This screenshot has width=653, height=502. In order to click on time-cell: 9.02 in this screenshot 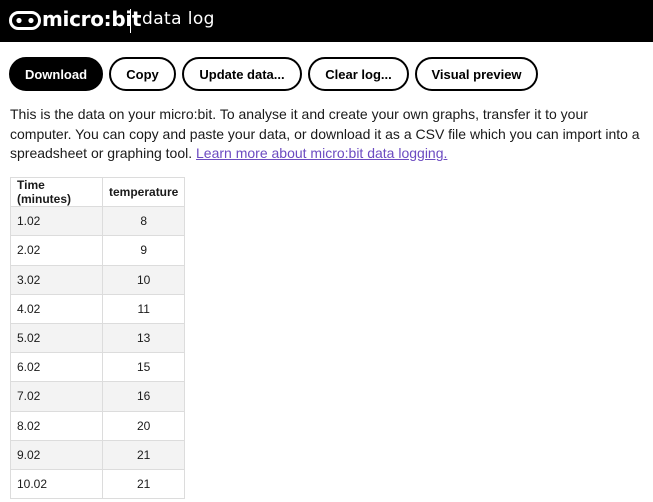, I will do `click(56, 454)`.